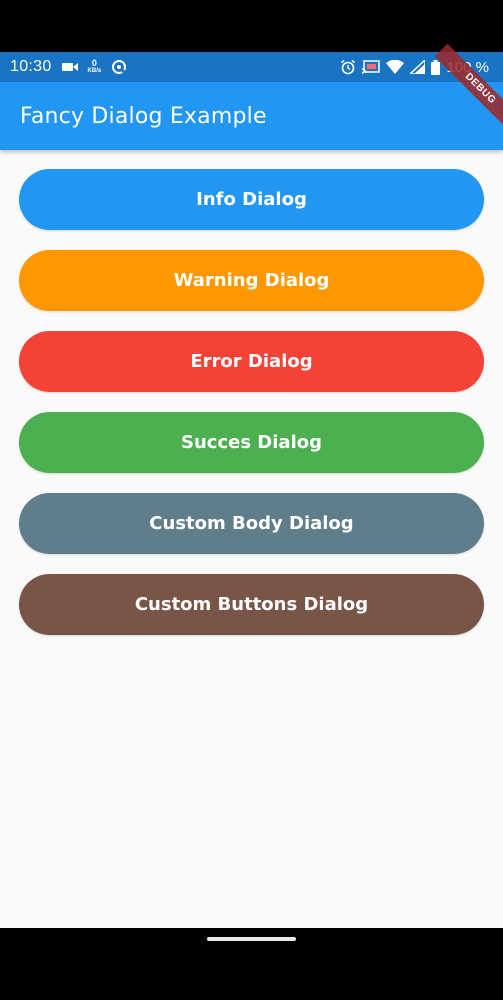 The image size is (503, 1000). Describe the element at coordinates (119, 67) in the screenshot. I see `sync-icon` at that location.